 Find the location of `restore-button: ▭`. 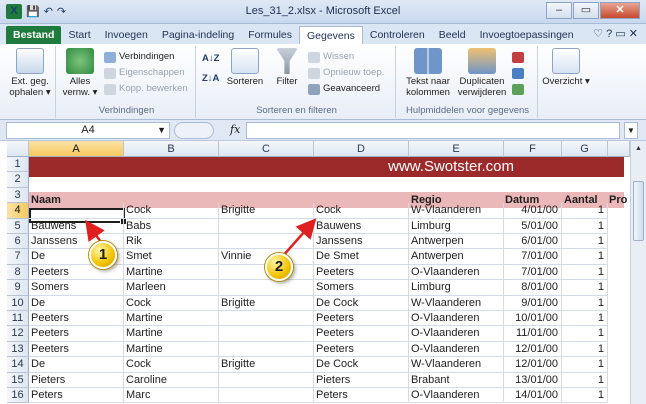

restore-button: ▭ is located at coordinates (586, 10).